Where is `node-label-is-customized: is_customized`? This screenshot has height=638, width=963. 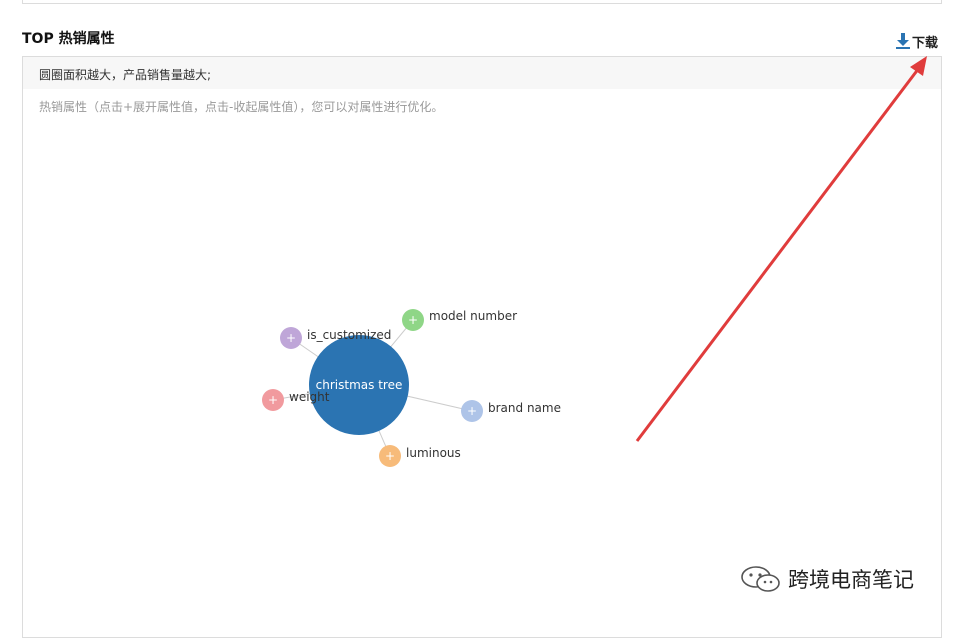
node-label-is-customized: is_customized is located at coordinates (349, 335).